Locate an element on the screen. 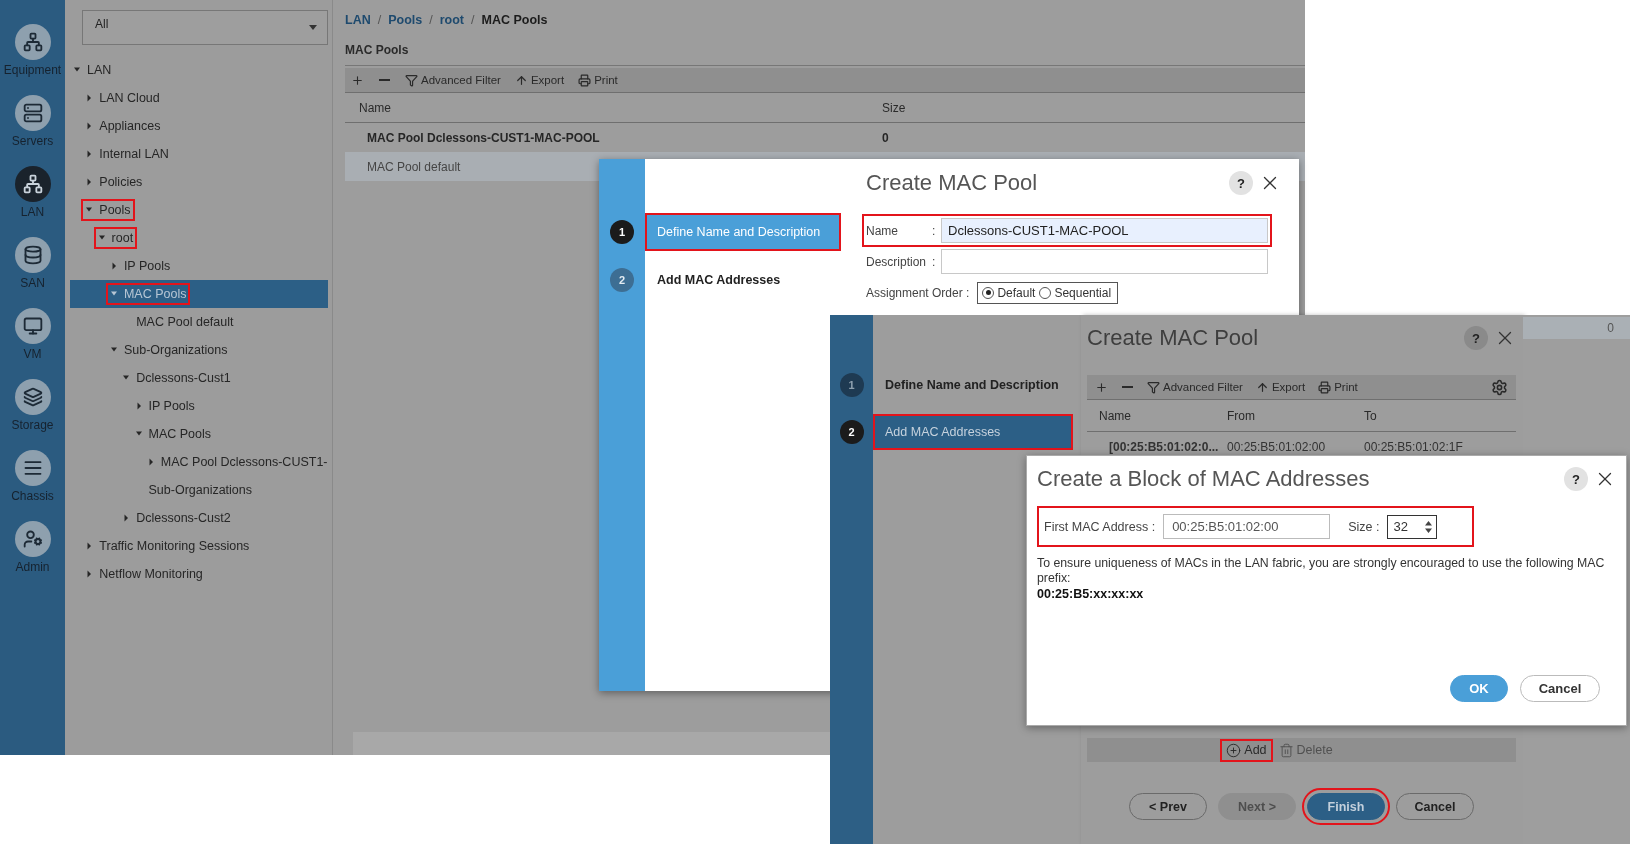  column-header: From is located at coordinates (1291, 415).